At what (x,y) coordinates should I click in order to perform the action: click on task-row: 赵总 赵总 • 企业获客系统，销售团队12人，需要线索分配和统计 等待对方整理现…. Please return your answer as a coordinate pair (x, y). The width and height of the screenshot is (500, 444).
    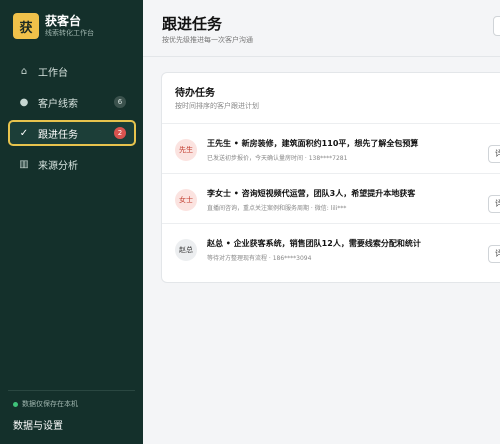
    Looking at the image, I should click on (331, 248).